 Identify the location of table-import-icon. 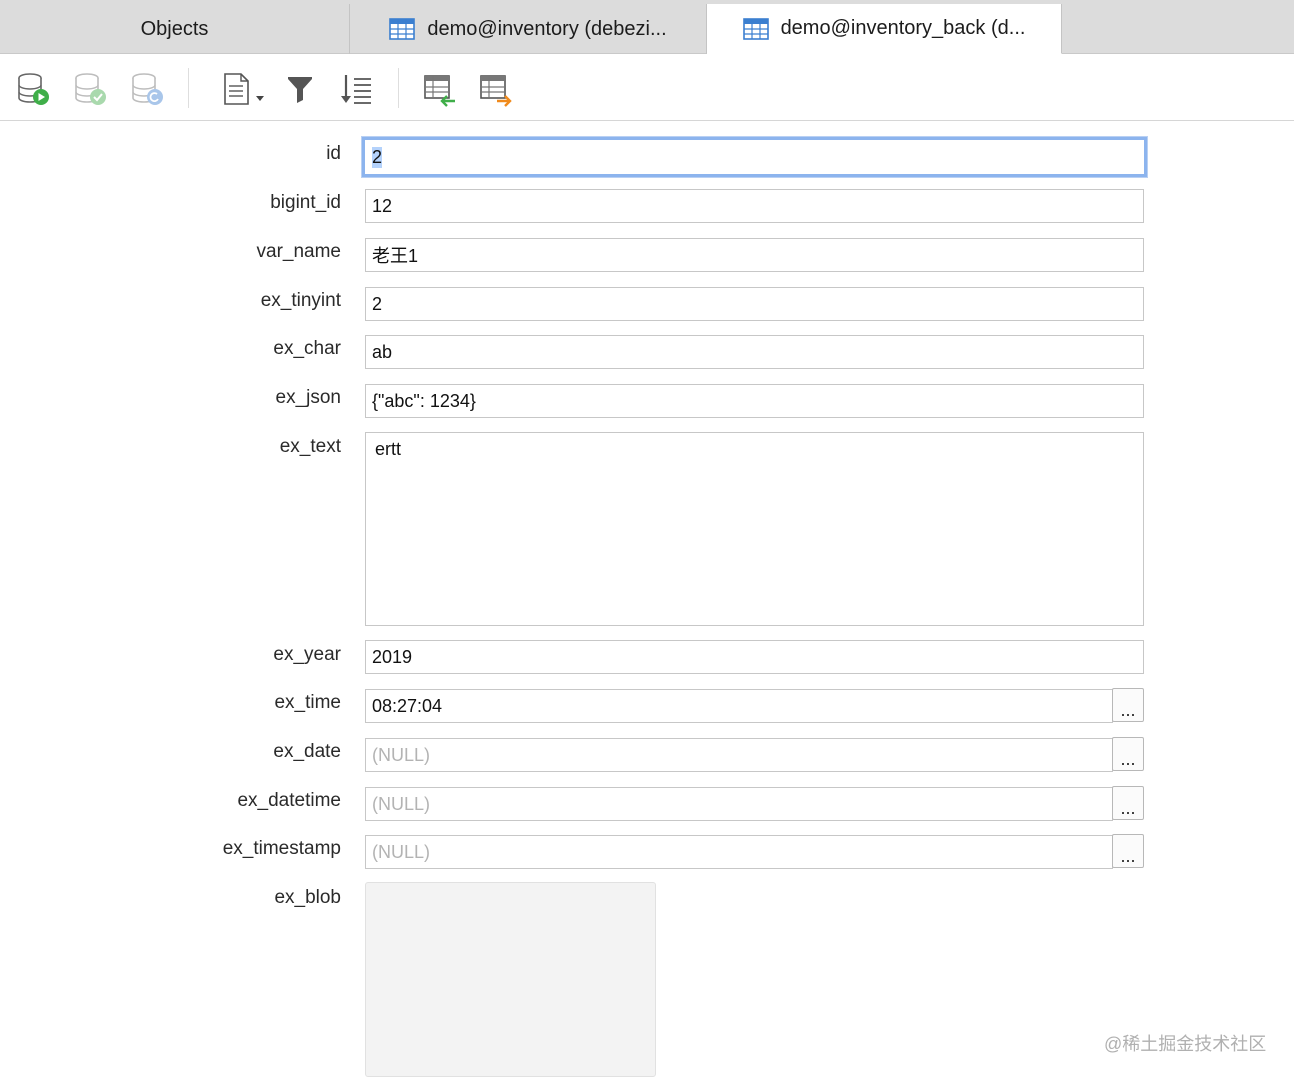
(439, 91).